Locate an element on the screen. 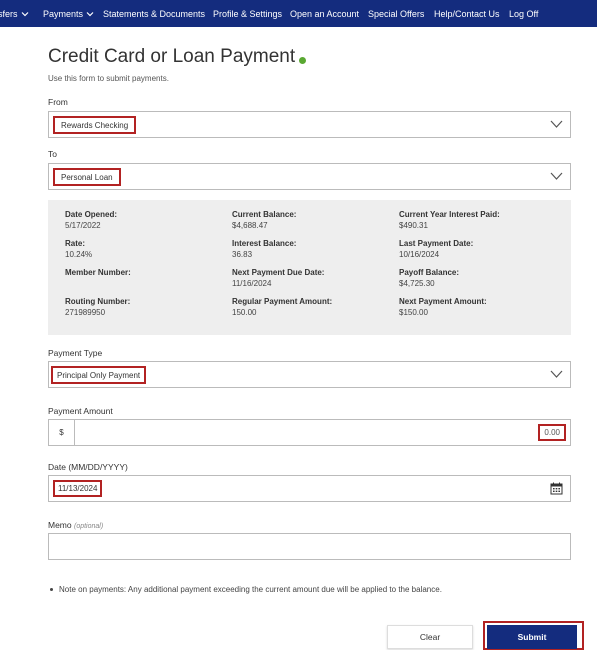  current-balance: Current Balance: $4,688.47 is located at coordinates (264, 220).